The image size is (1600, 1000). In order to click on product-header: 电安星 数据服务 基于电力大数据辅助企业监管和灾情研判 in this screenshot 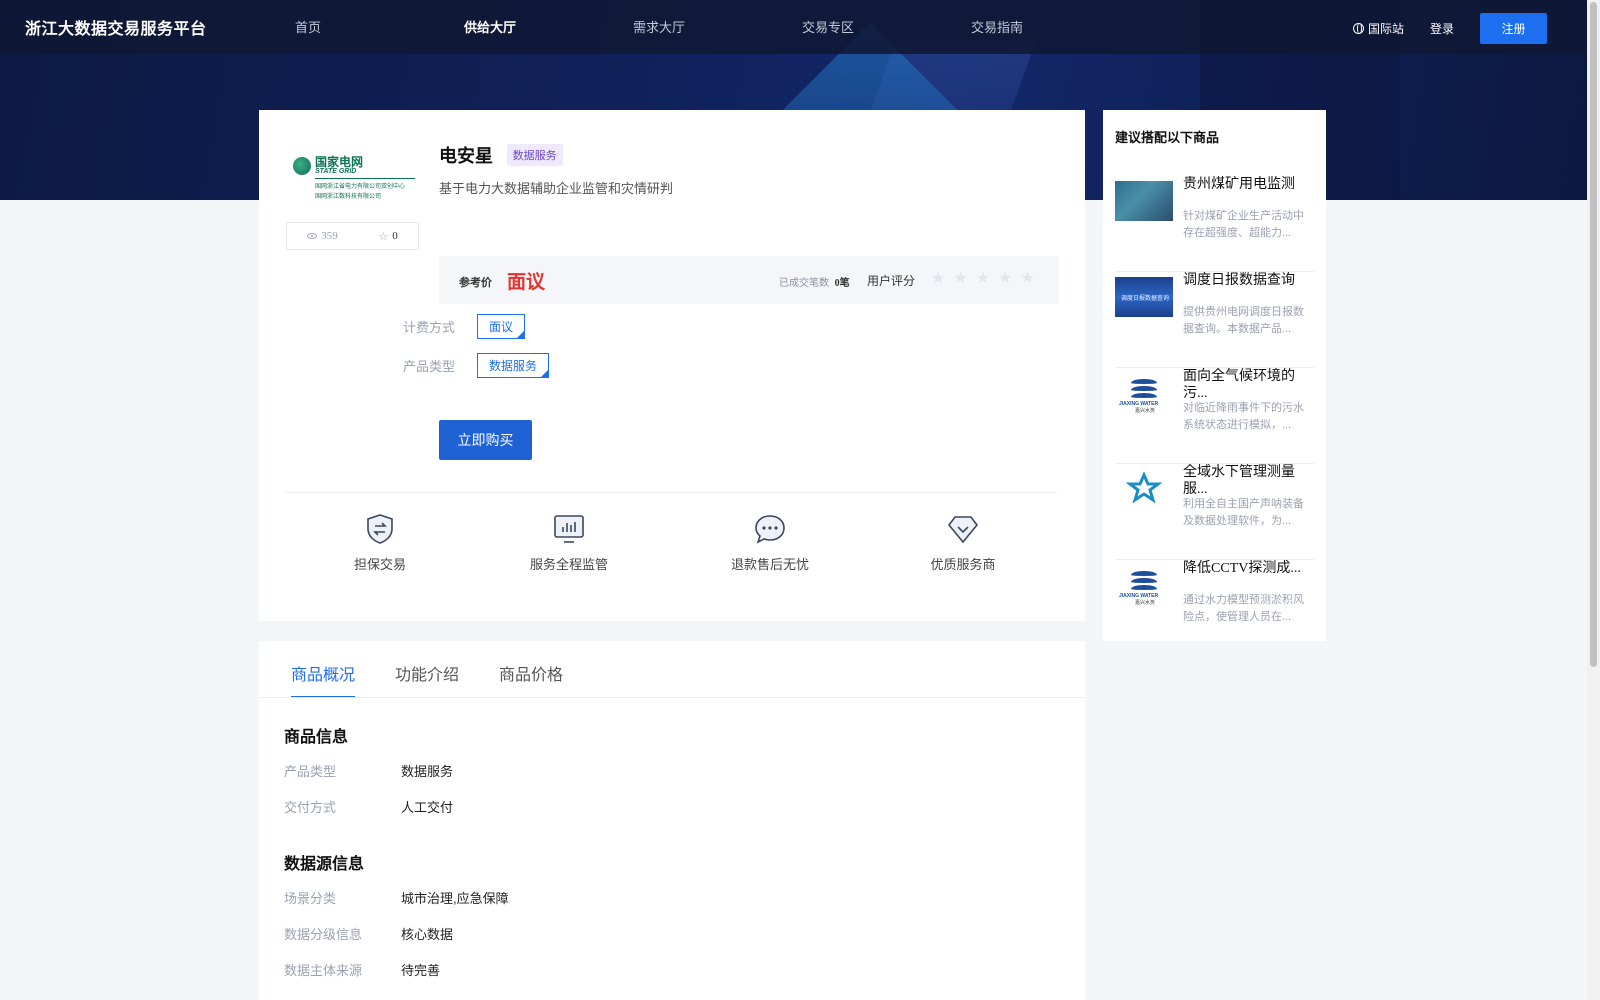, I will do `click(556, 169)`.